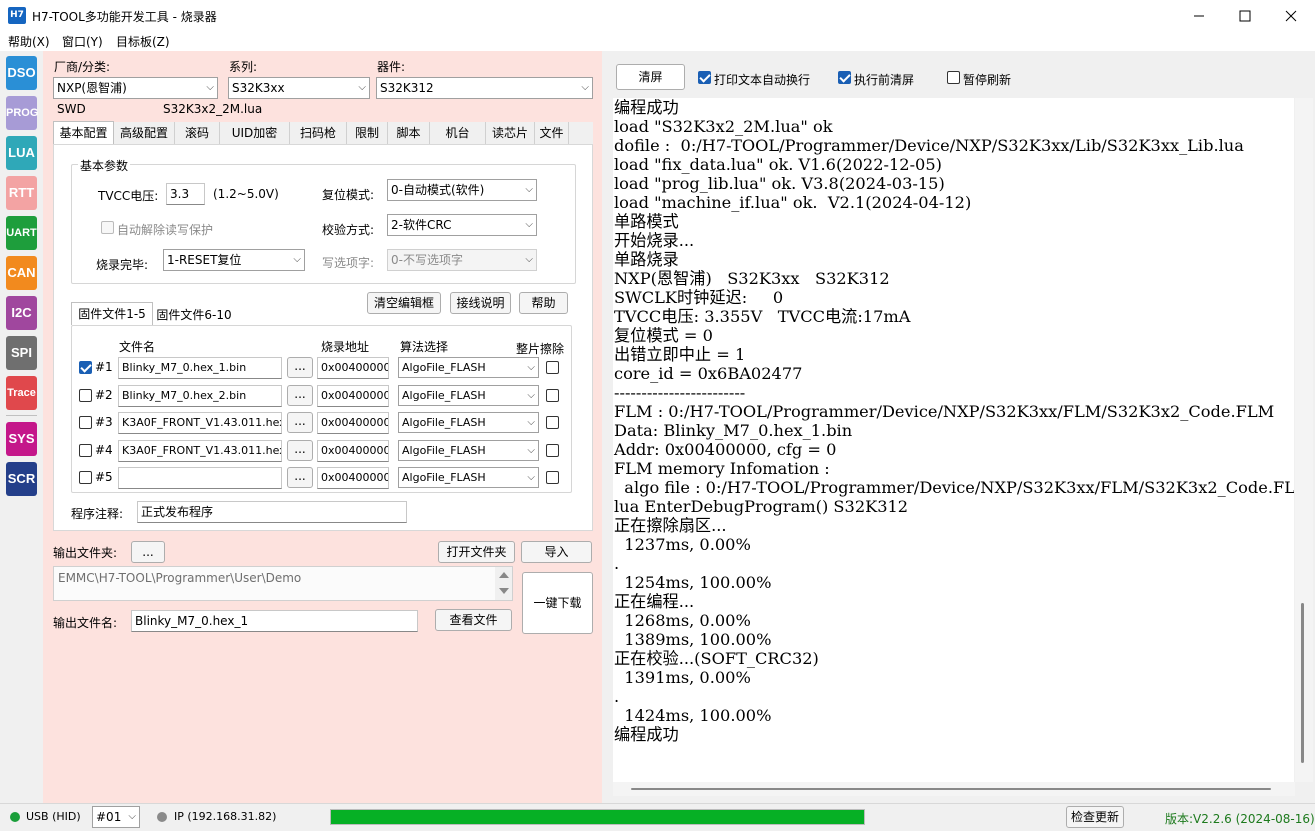 The height and width of the screenshot is (831, 1315). I want to click on part-select: S32K312 ⌵, so click(484, 88).